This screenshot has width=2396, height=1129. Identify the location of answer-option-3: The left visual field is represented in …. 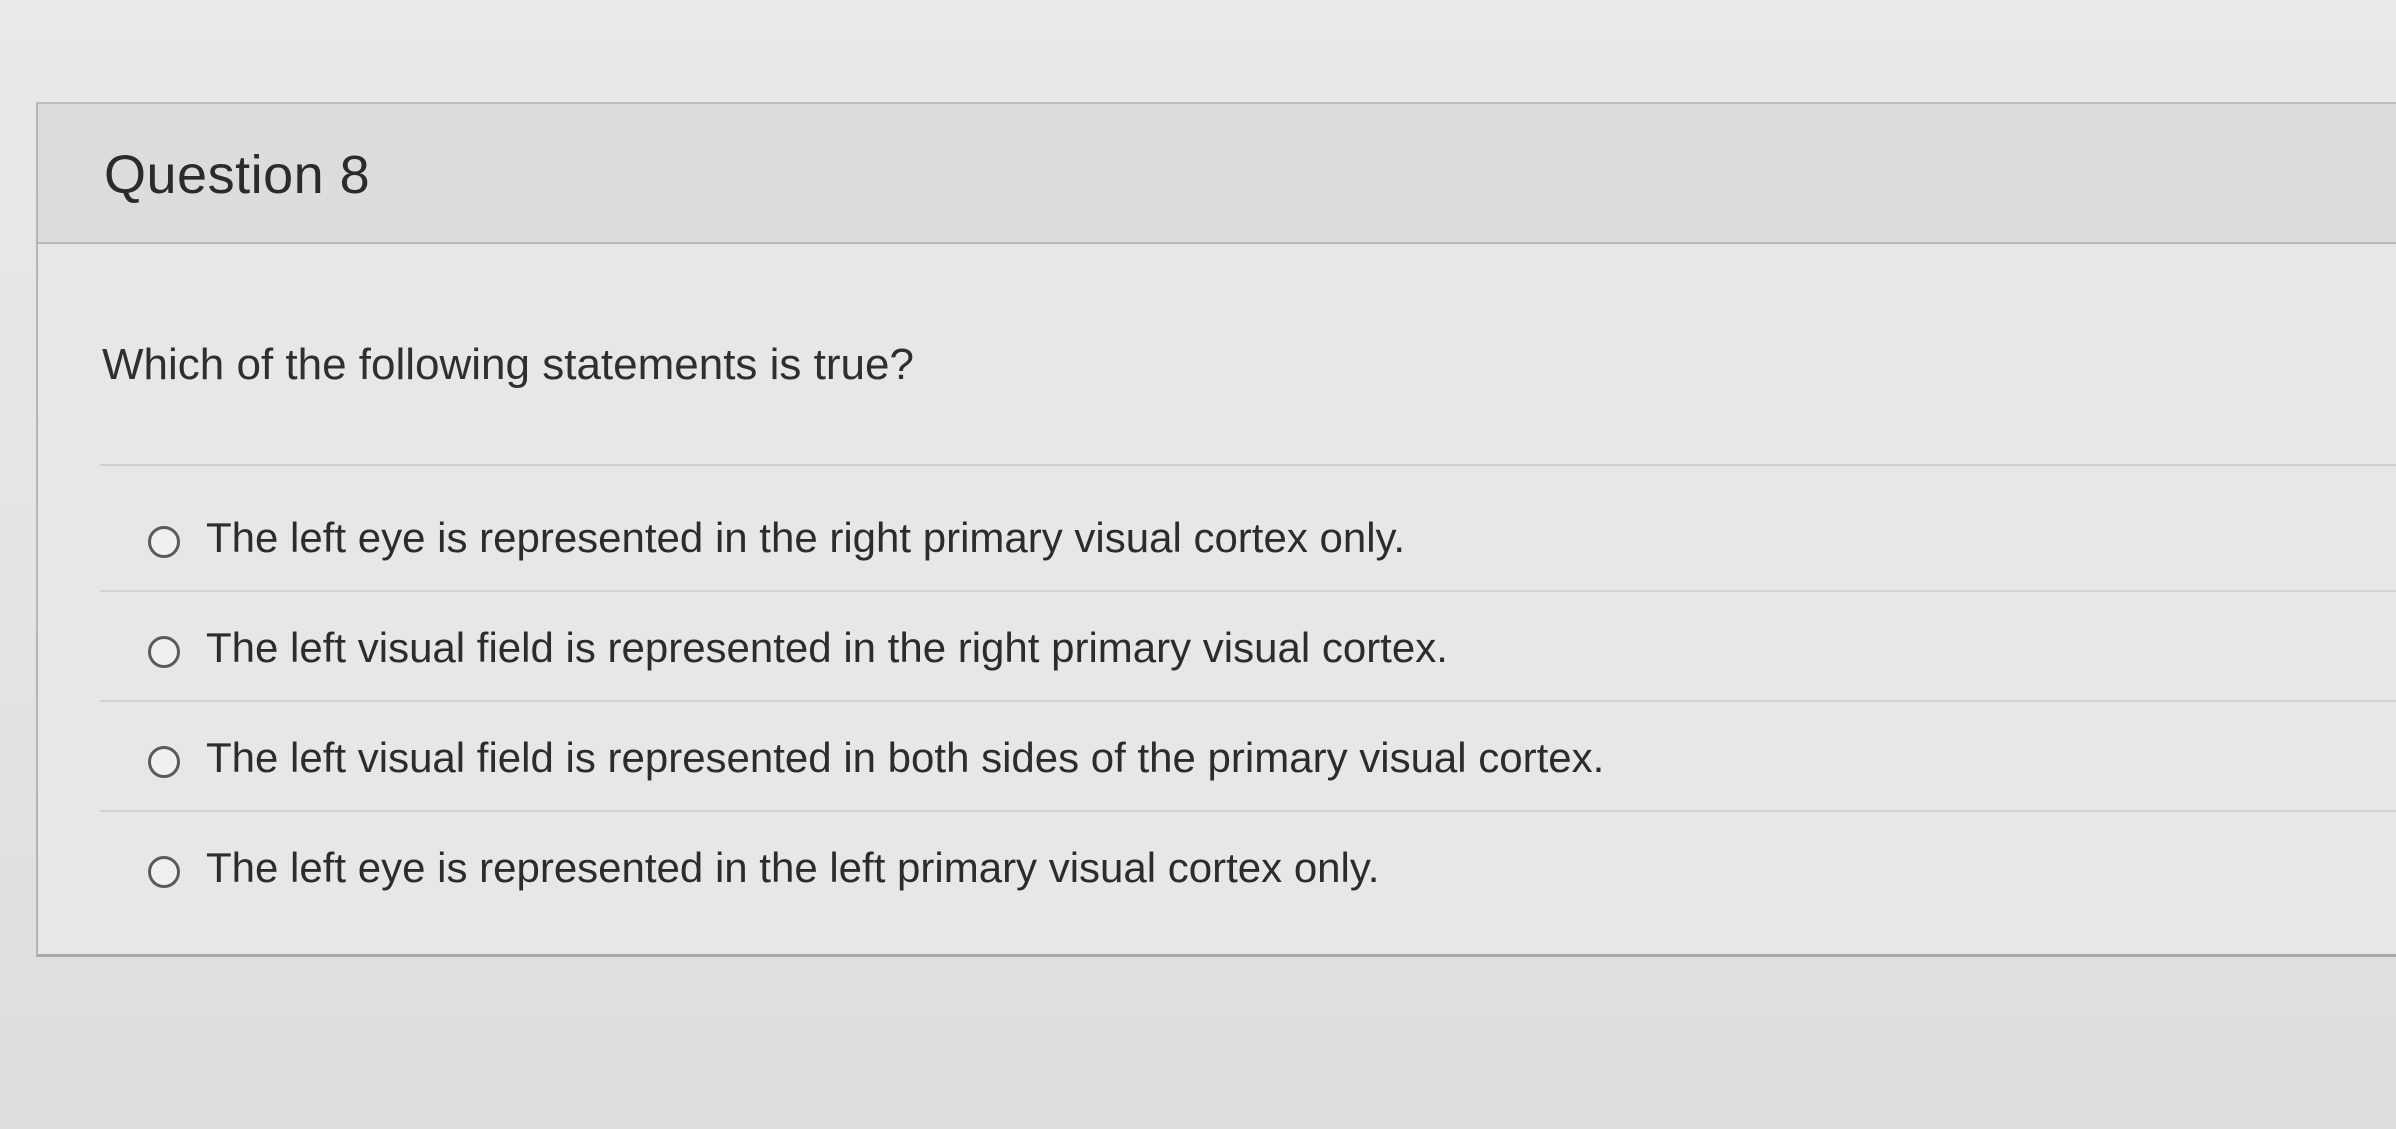
(1248, 757).